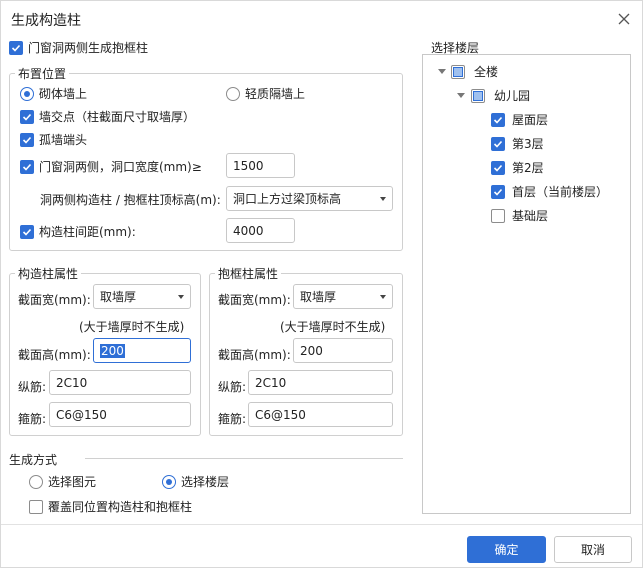 The image size is (643, 568). Describe the element at coordinates (32, 387) in the screenshot. I see `column-long-bar-label: 纵筋:` at that location.